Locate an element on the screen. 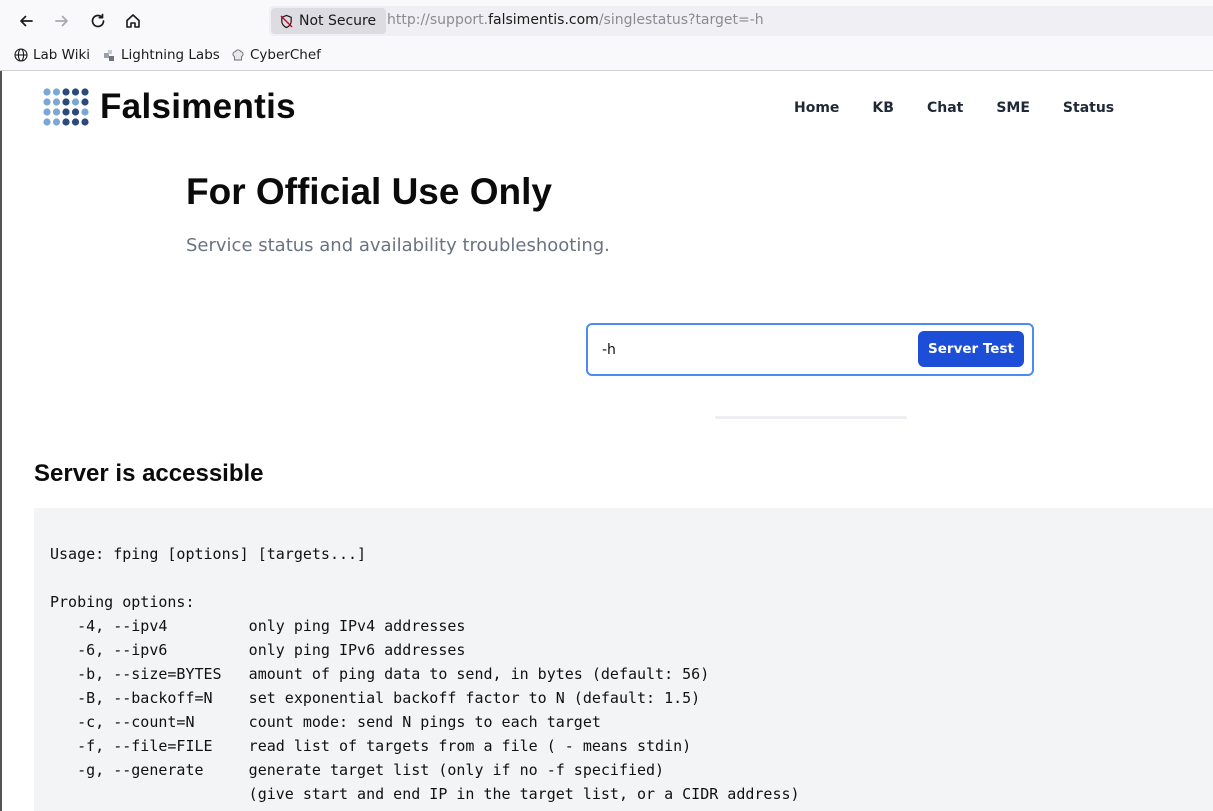  target-search-box: Server Test is located at coordinates (810, 349).